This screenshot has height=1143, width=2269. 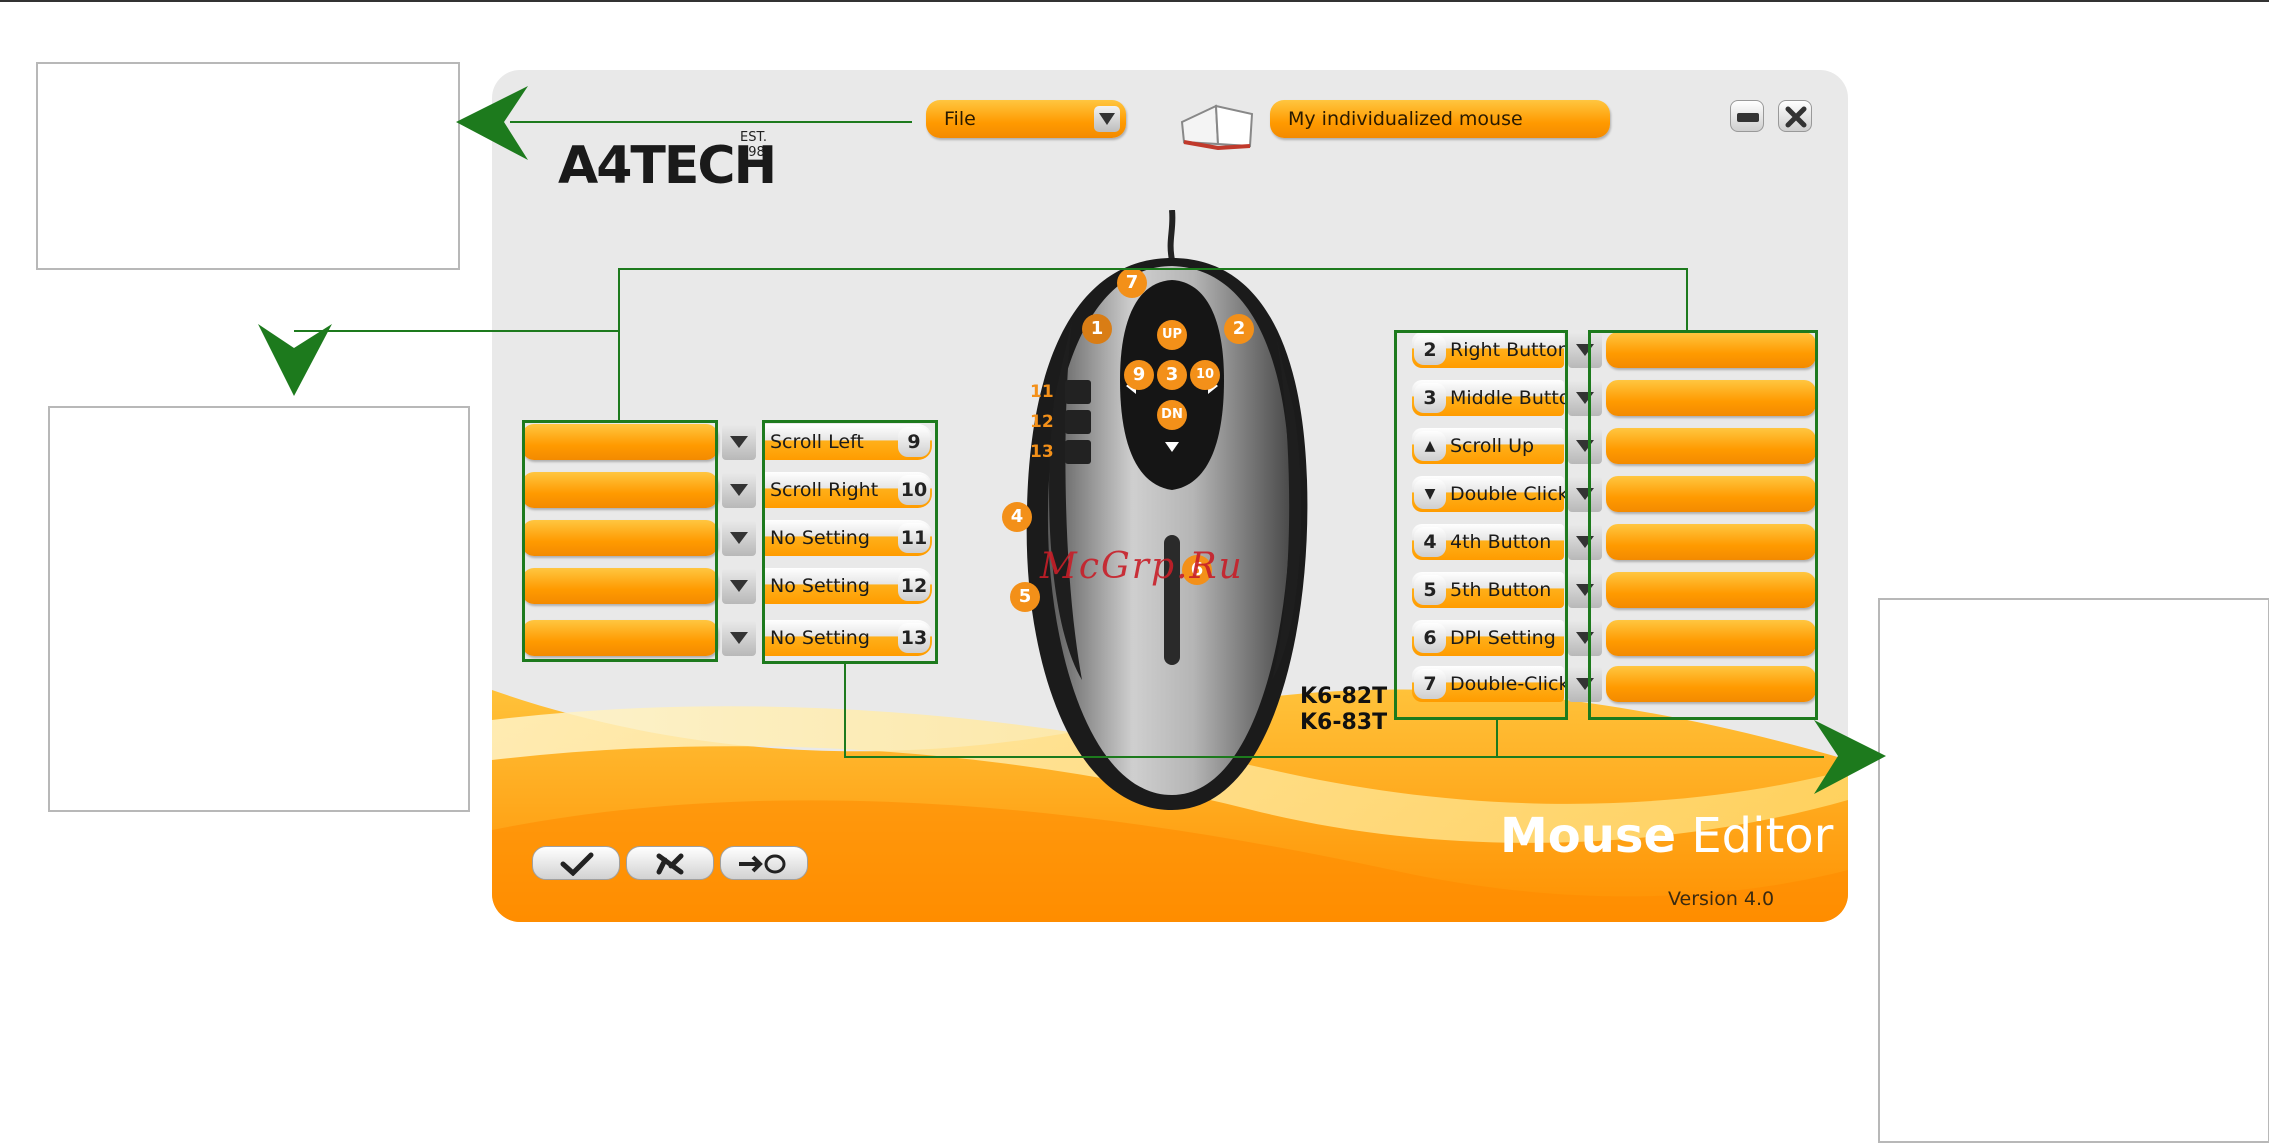 I want to click on mouse-label-9: 9, so click(x=1139, y=375).